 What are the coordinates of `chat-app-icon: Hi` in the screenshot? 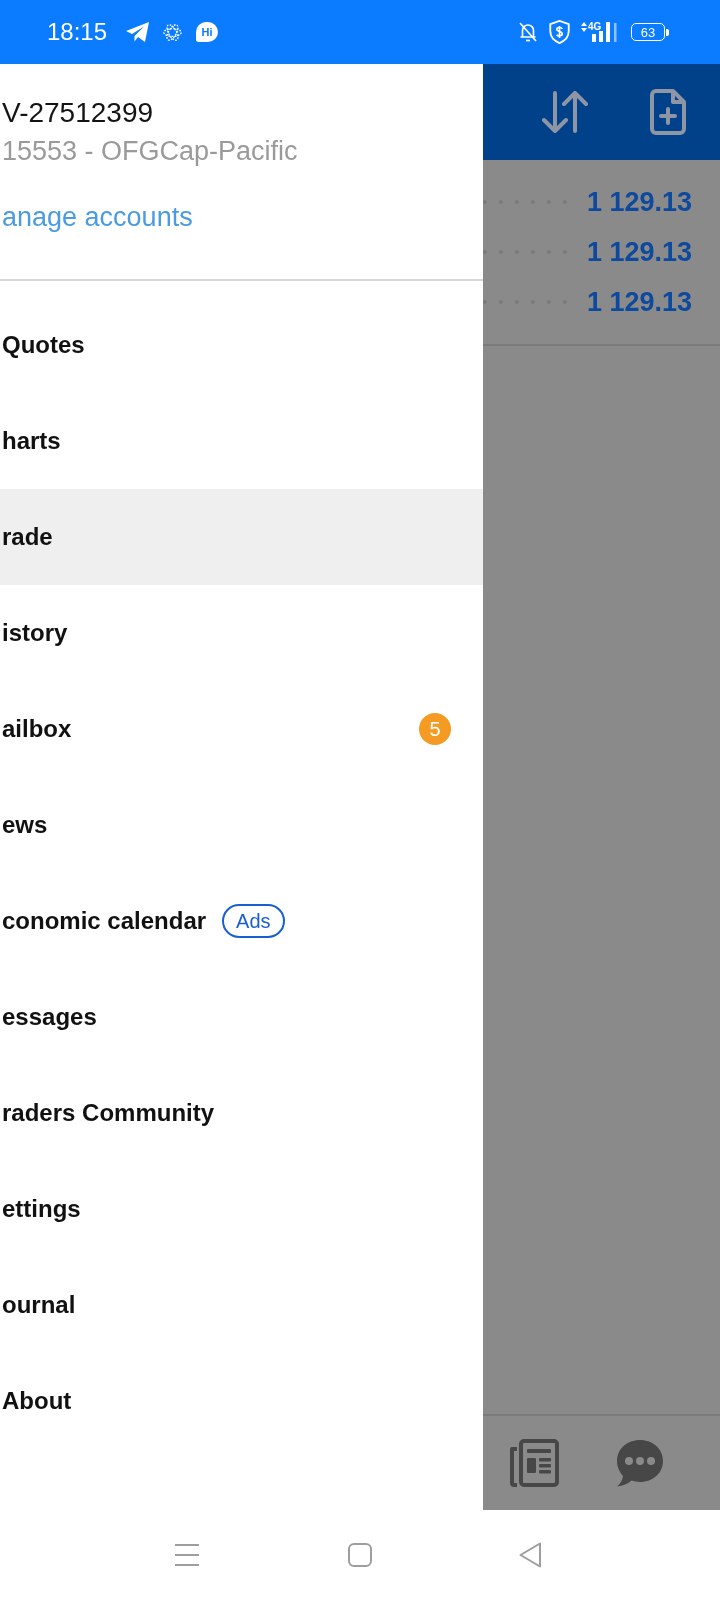 It's located at (207, 32).